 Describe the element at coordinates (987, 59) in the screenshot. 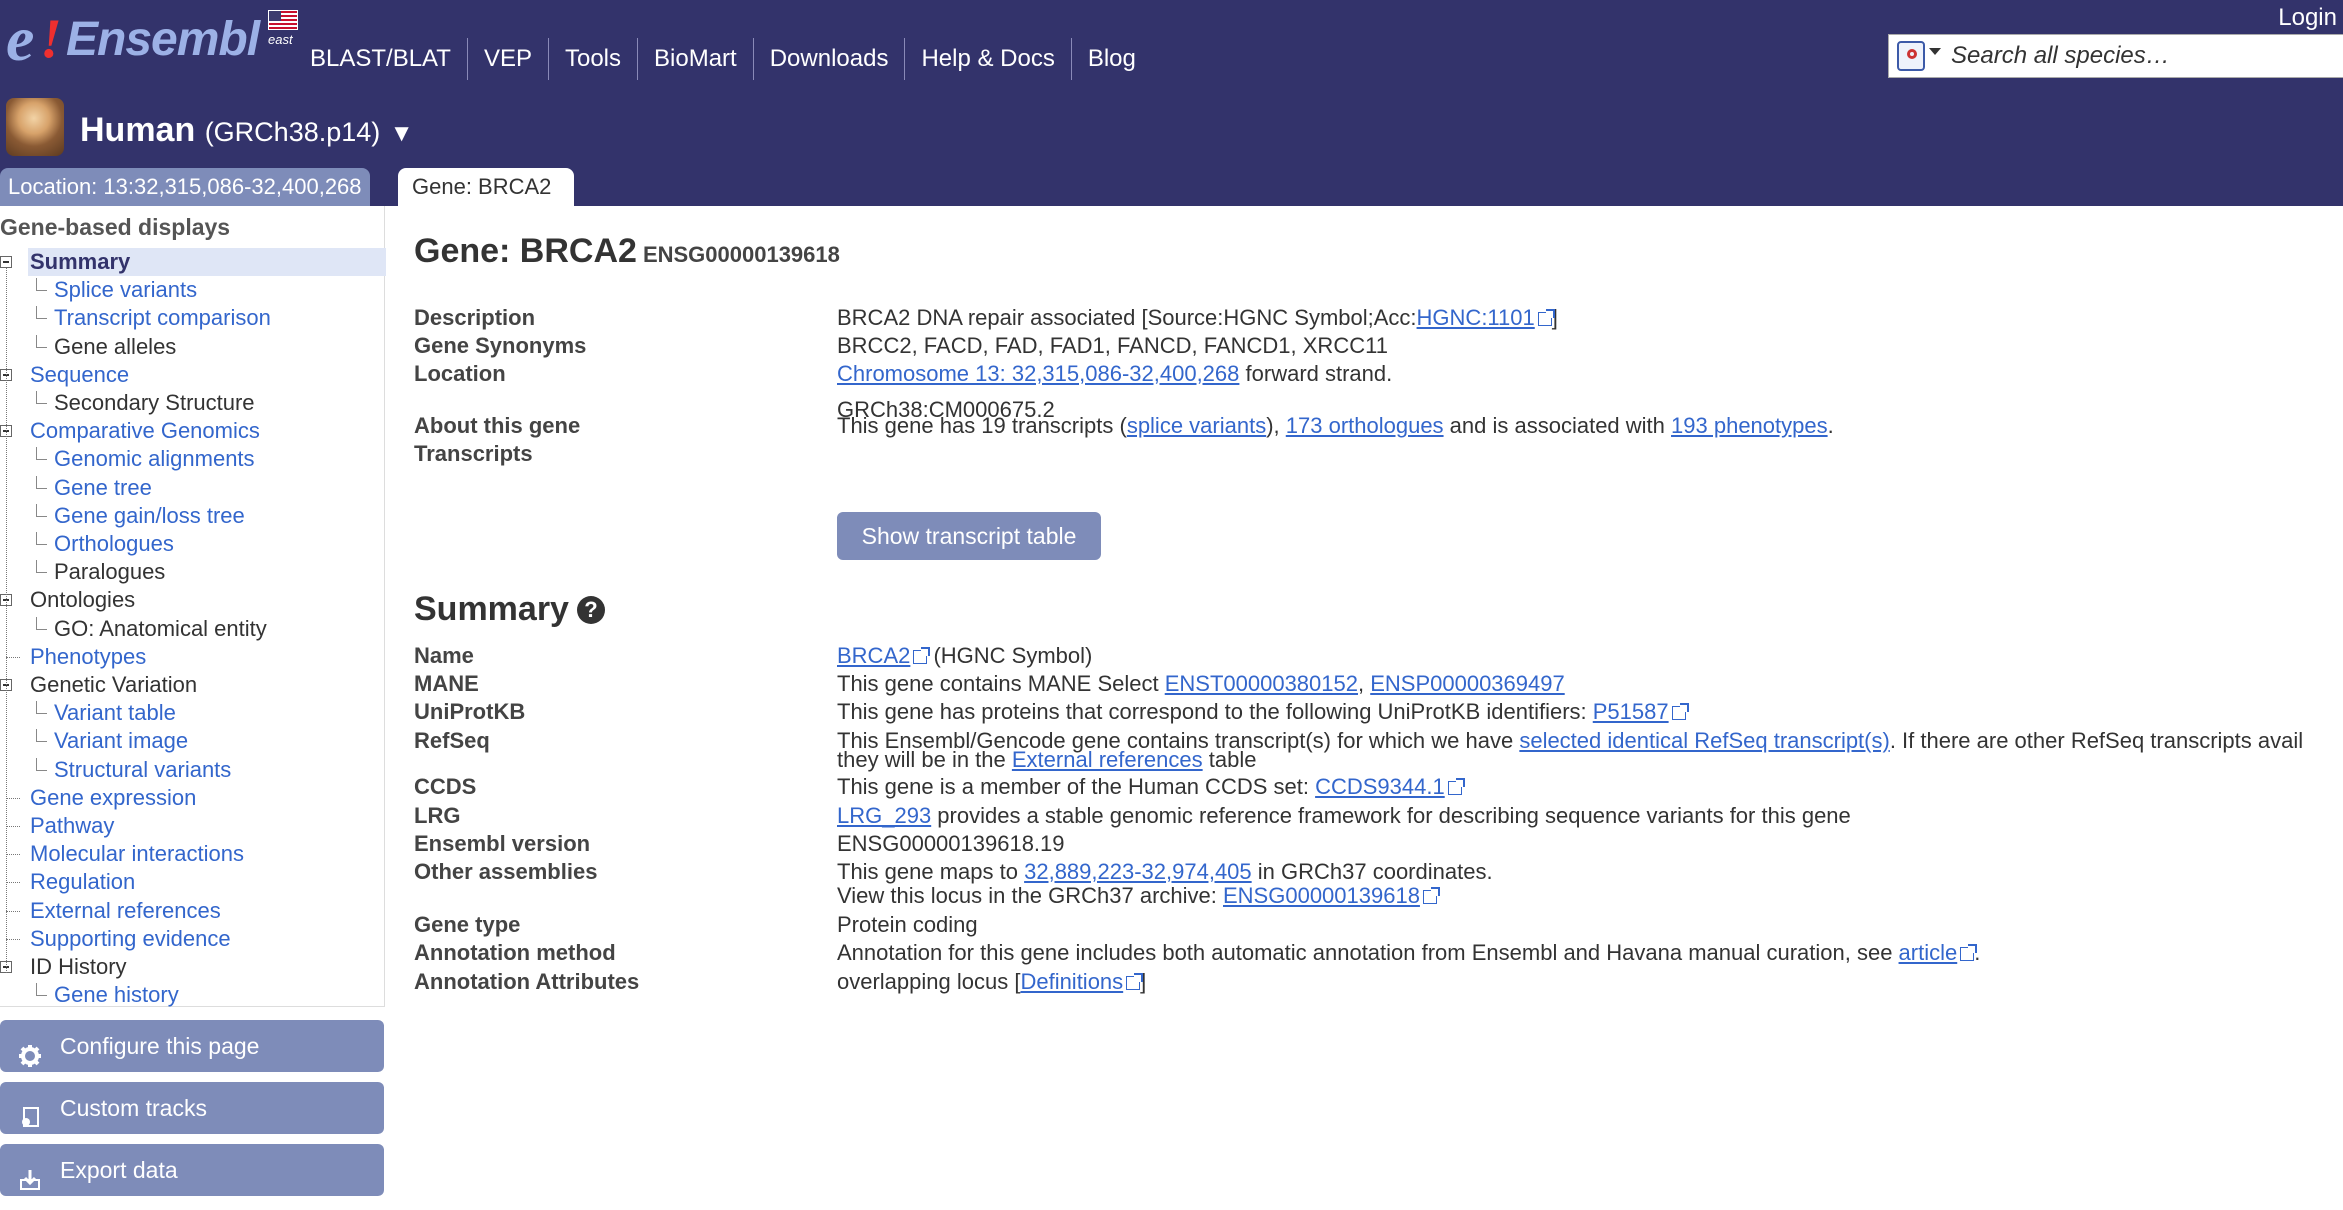

I see `nav-help-docs: Help & Docs` at that location.